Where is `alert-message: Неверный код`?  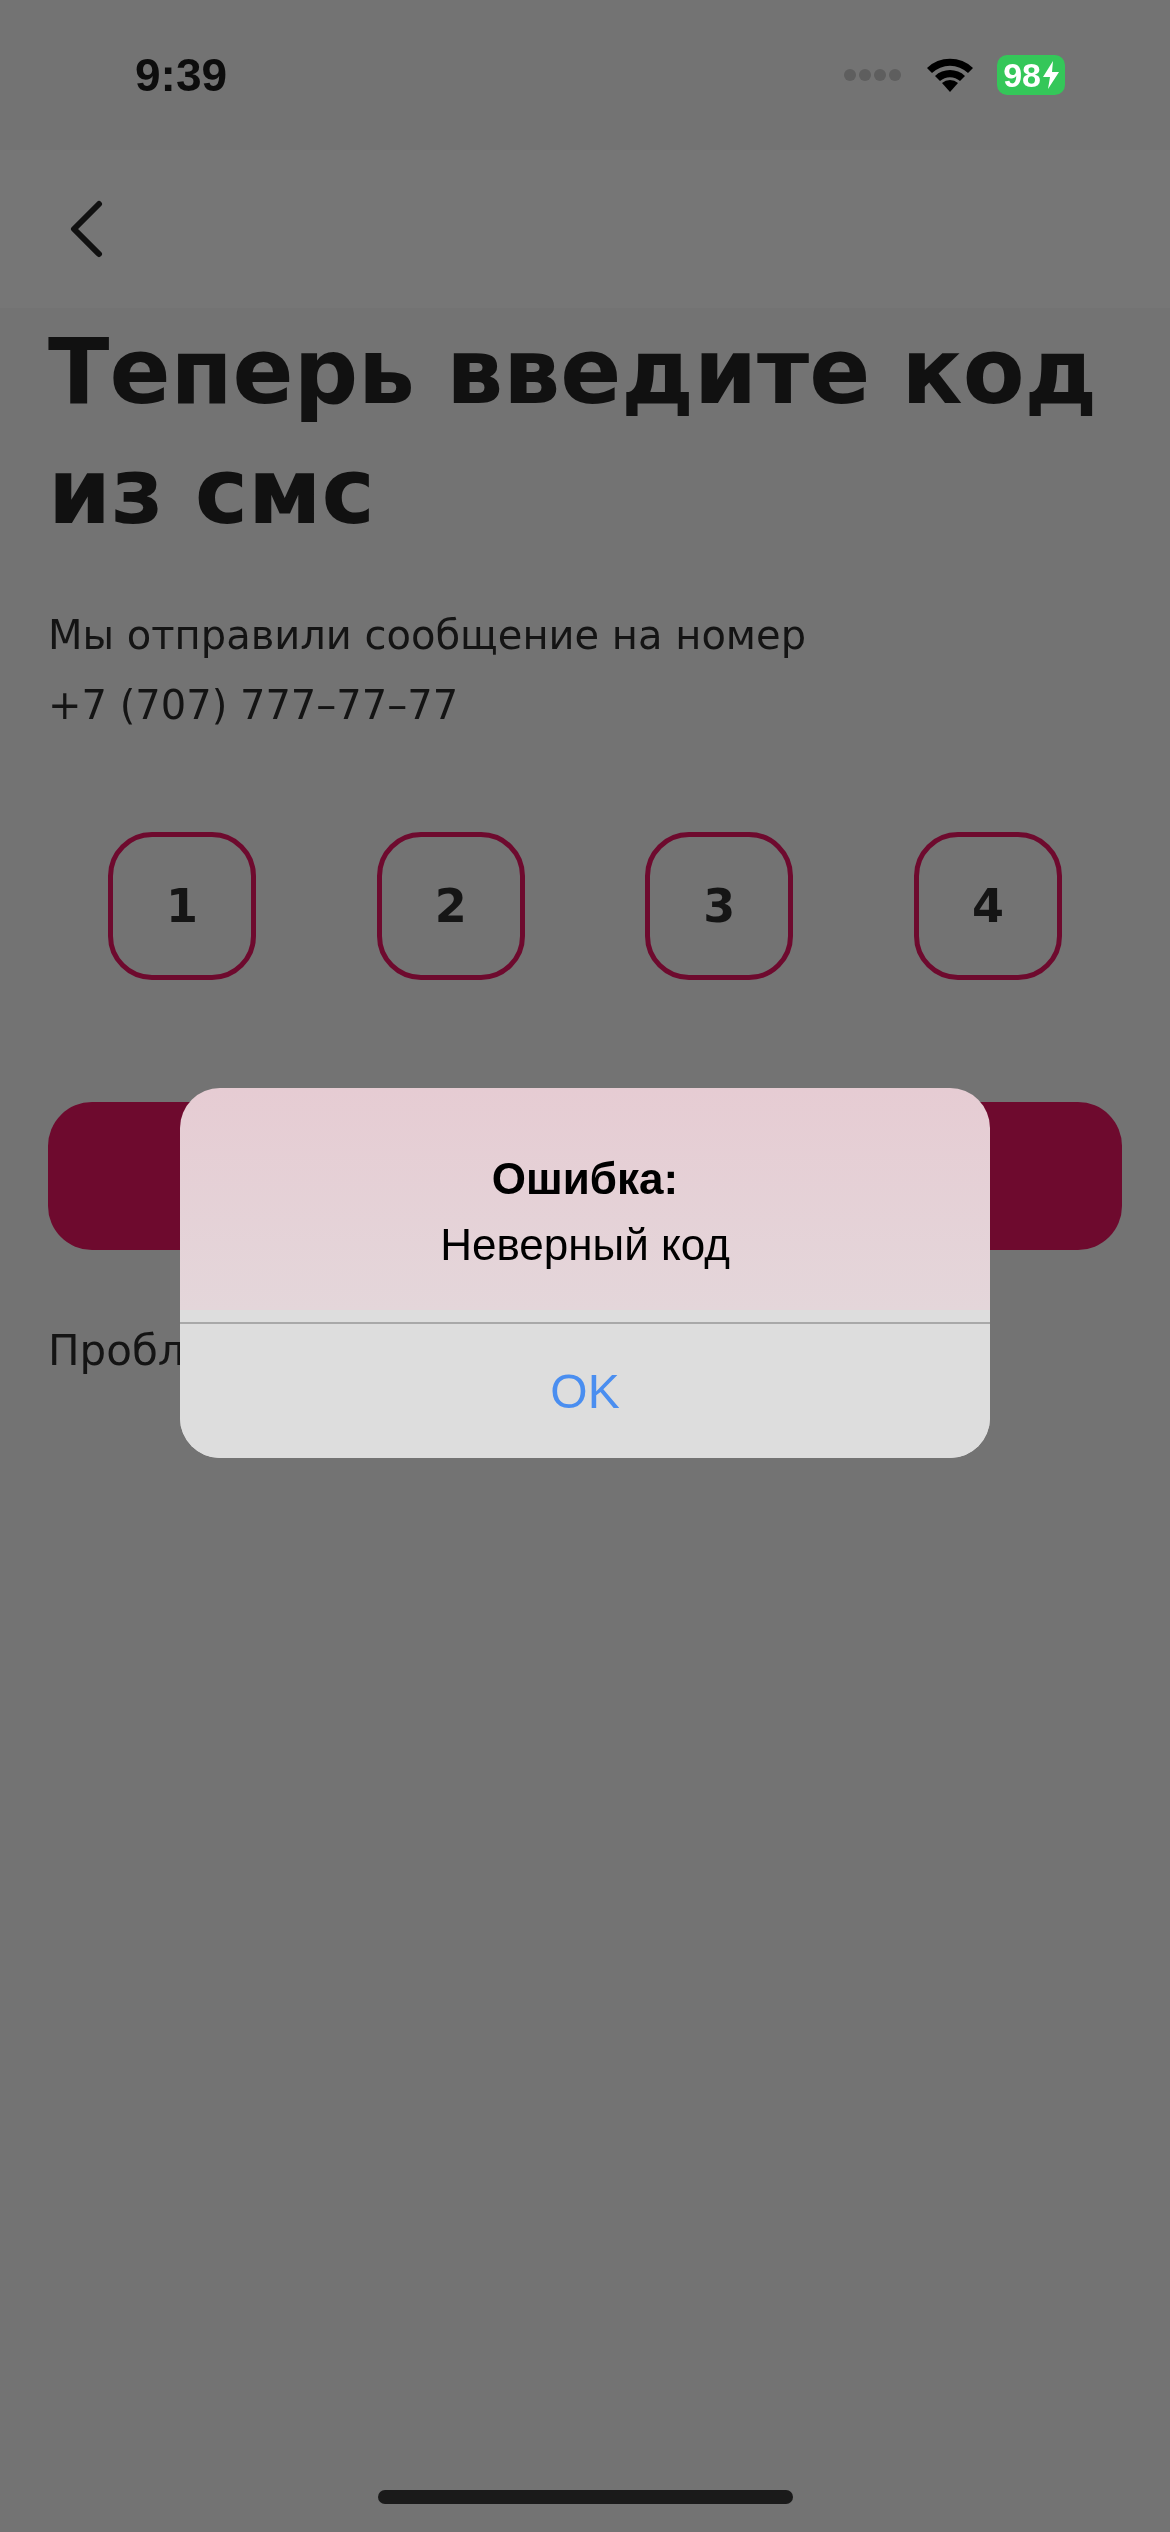 alert-message: Неверный код is located at coordinates (585, 1245).